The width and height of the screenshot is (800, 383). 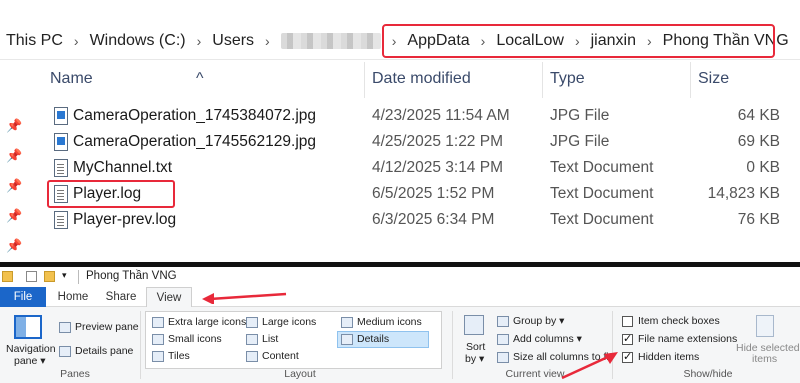 I want to click on layout-extra-large-icons: Extra large icons, so click(x=199, y=322).